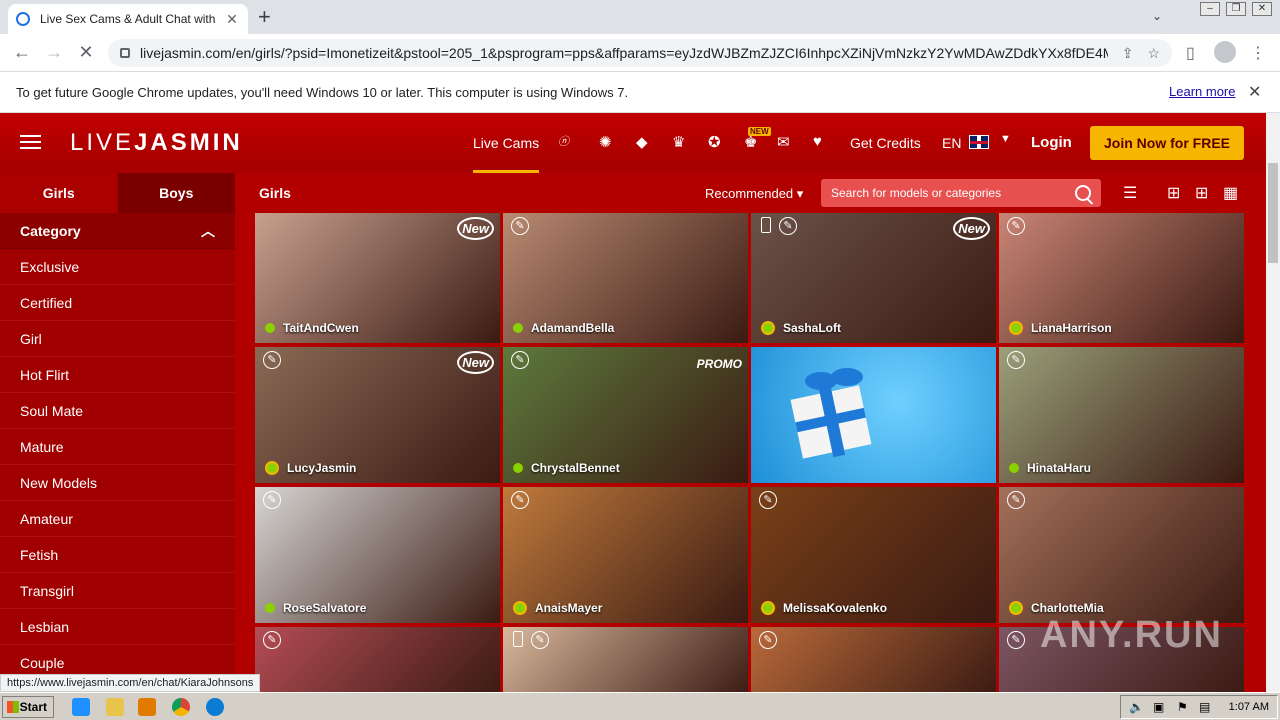 The image size is (1280, 720). I want to click on sidebar-item-lesbian: Lesbian, so click(117, 627).